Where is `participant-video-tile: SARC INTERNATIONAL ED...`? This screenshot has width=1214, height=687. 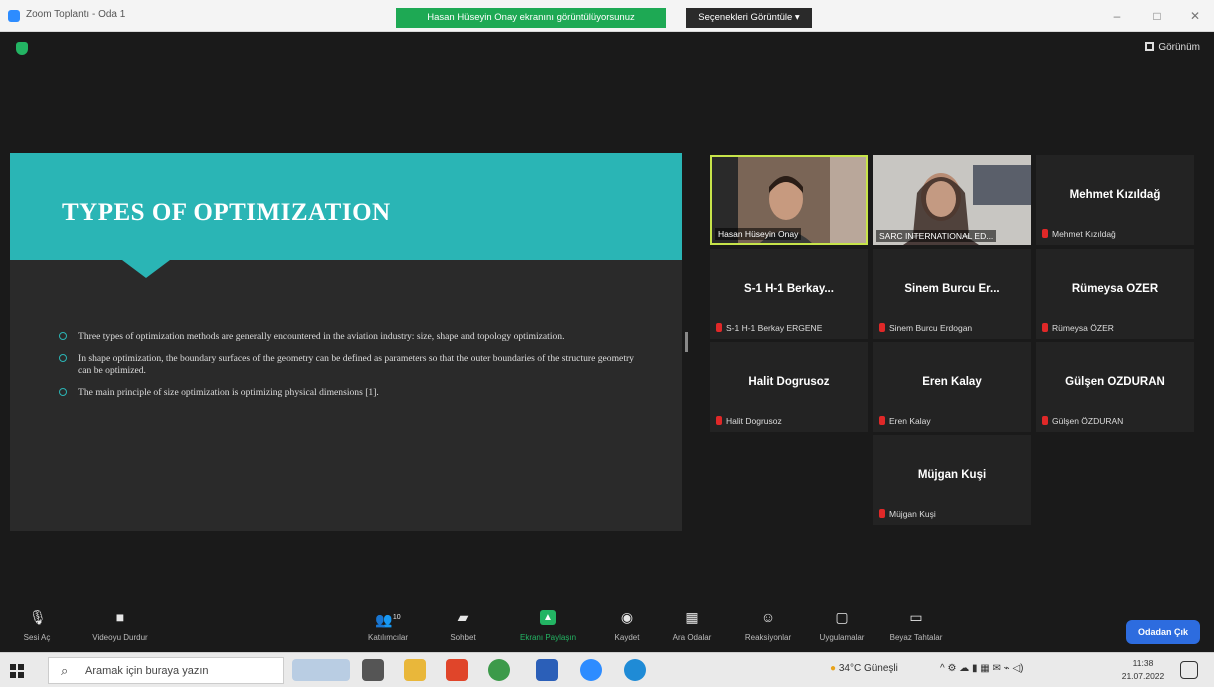 participant-video-tile: SARC INTERNATIONAL ED... is located at coordinates (952, 200).